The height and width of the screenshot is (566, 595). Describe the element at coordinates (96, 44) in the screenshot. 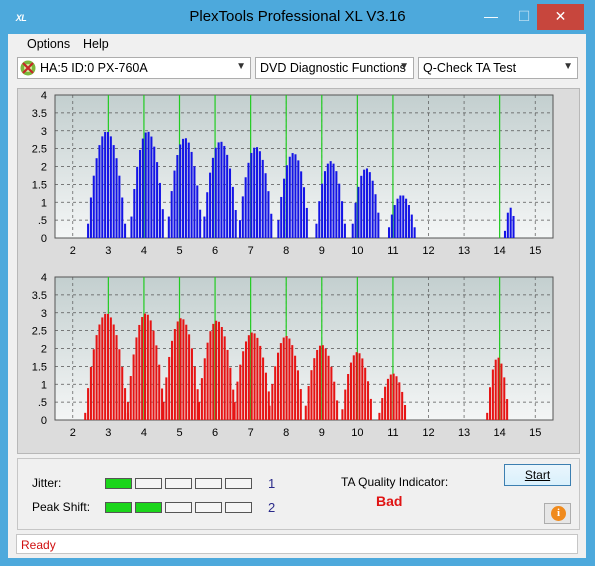

I see `menu-help: Help` at that location.